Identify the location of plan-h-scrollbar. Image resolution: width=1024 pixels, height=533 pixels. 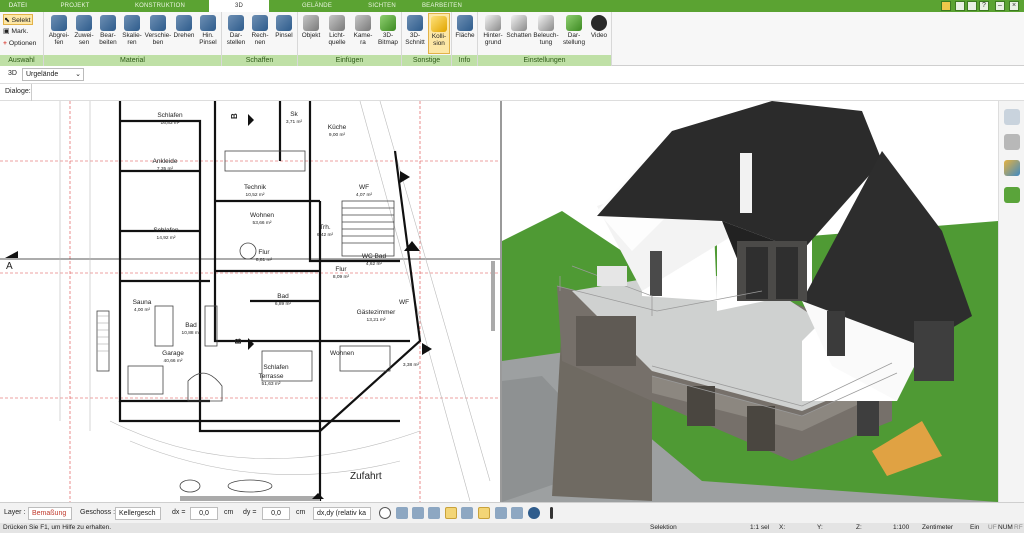
(250, 498).